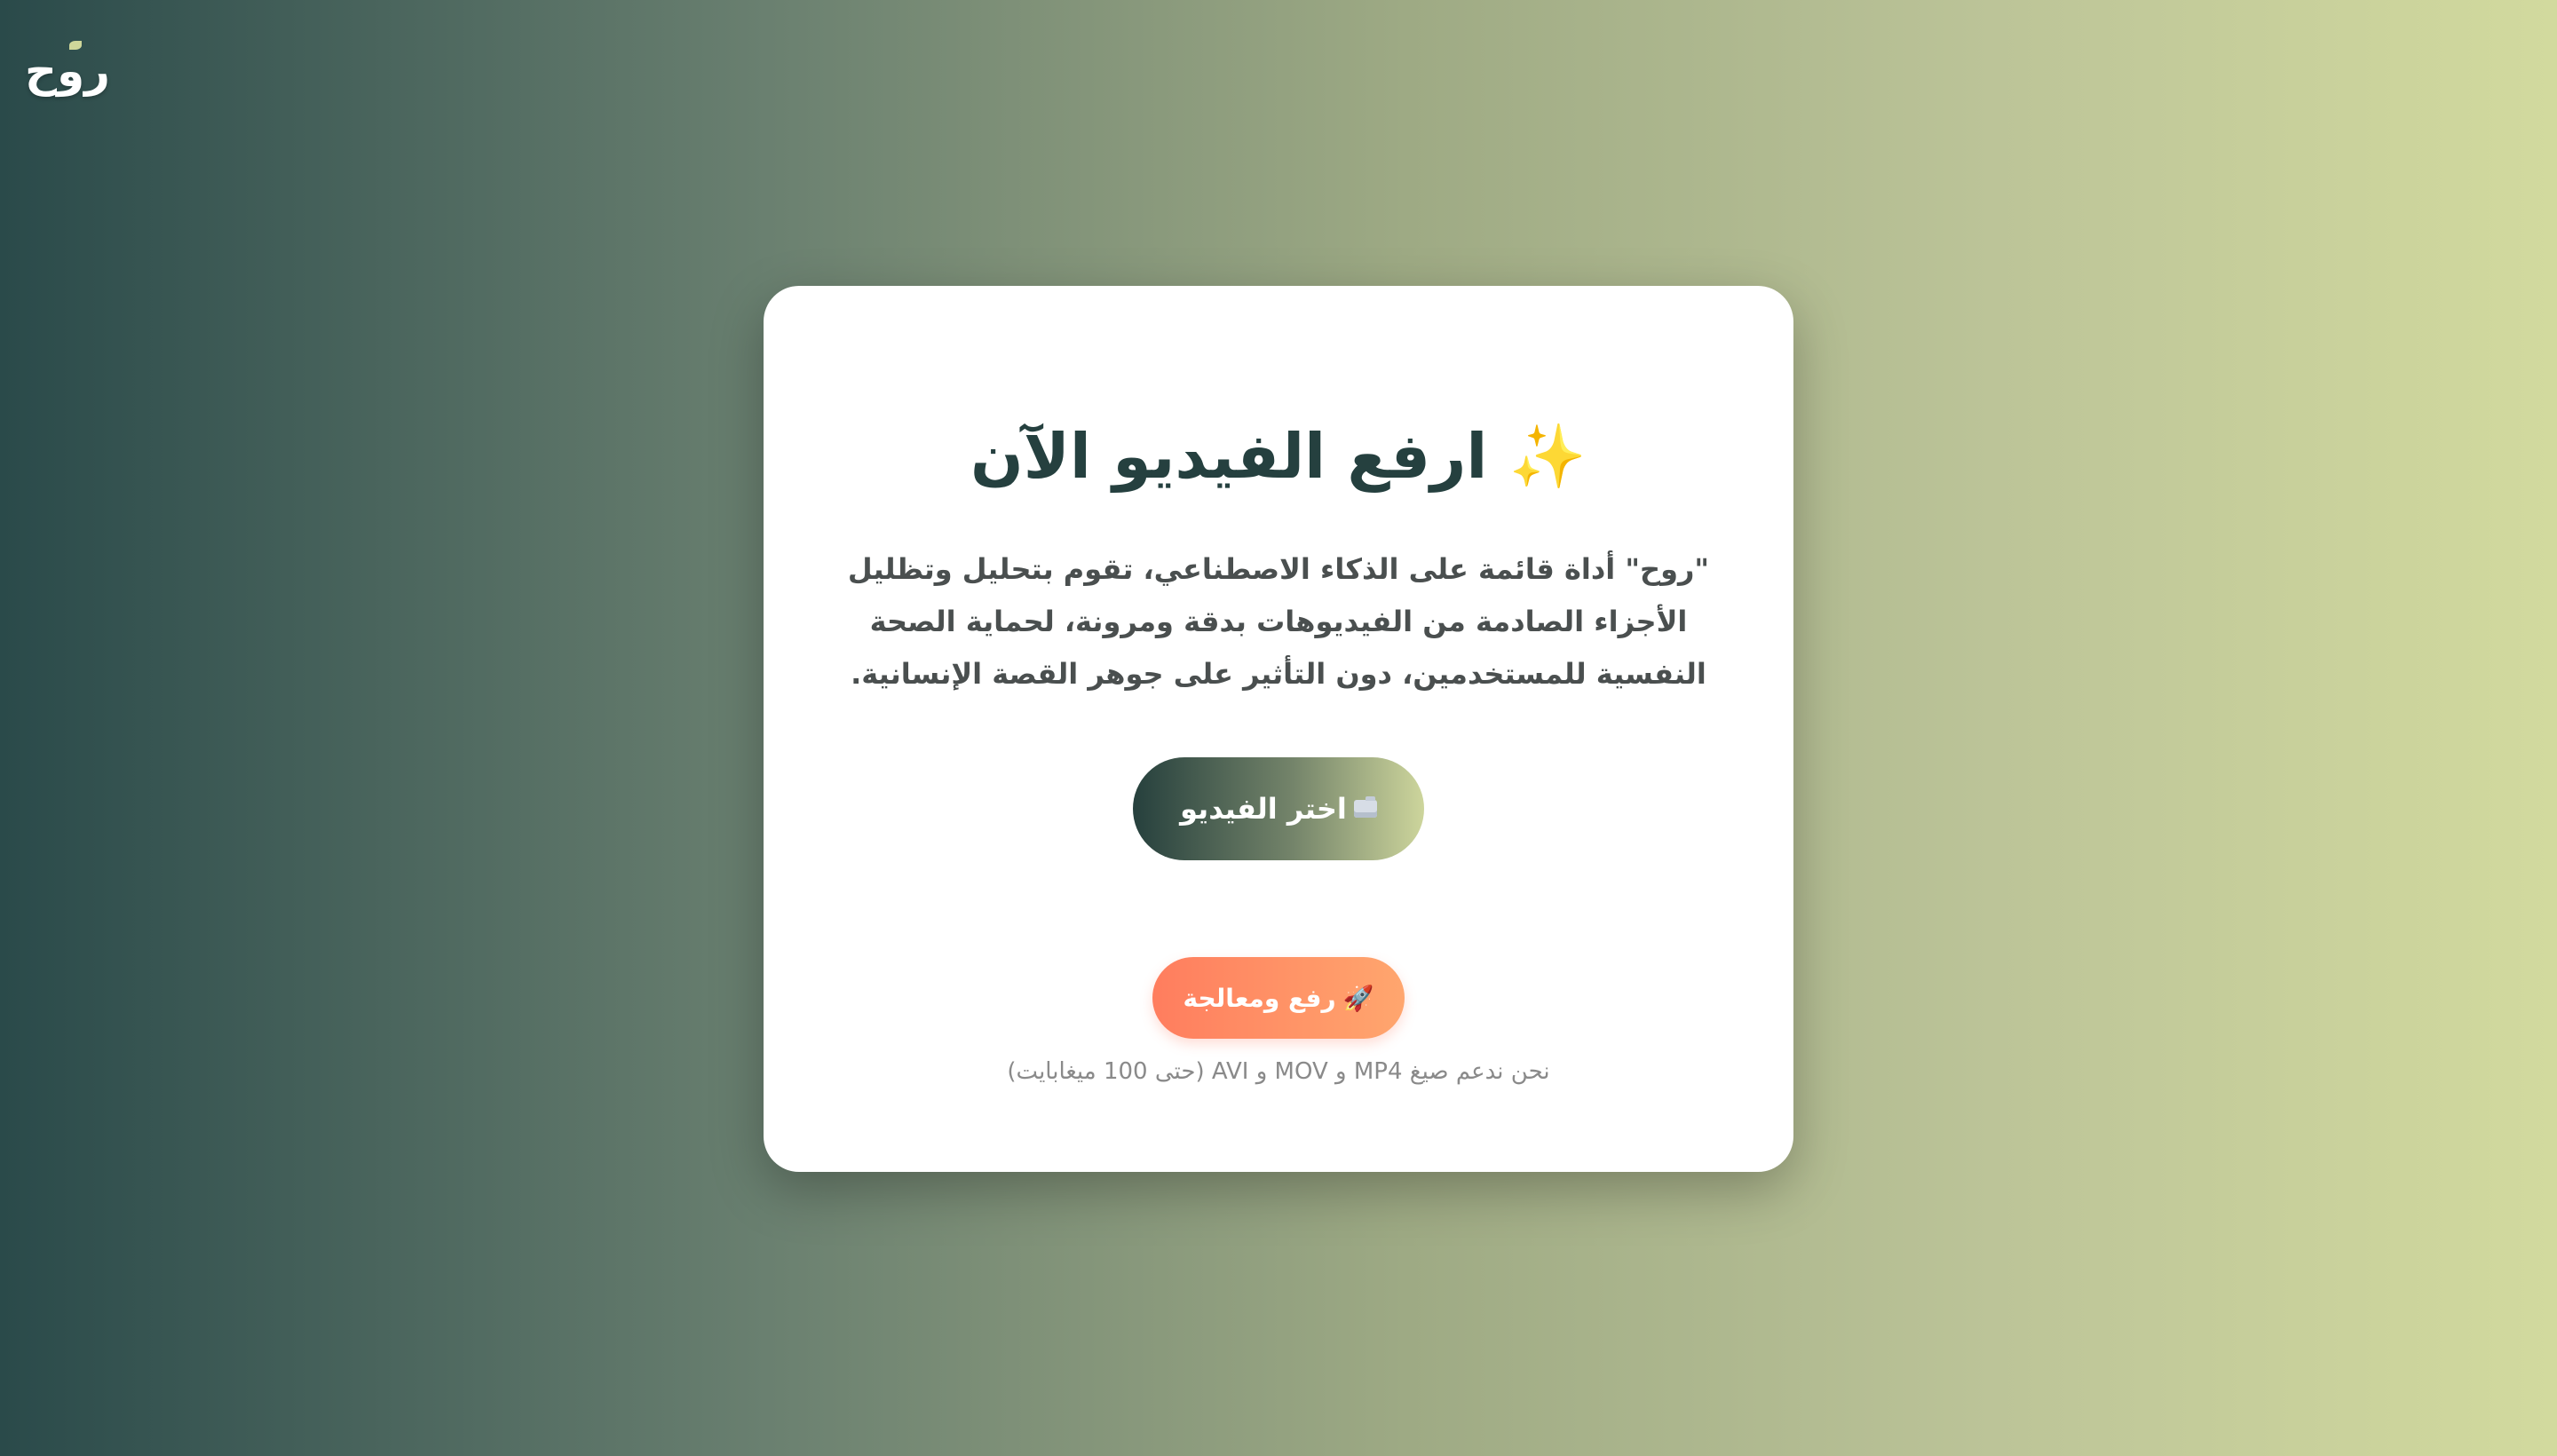  I want to click on upload-process-button: 🚀 رفع ومعالجة, so click(1278, 998).